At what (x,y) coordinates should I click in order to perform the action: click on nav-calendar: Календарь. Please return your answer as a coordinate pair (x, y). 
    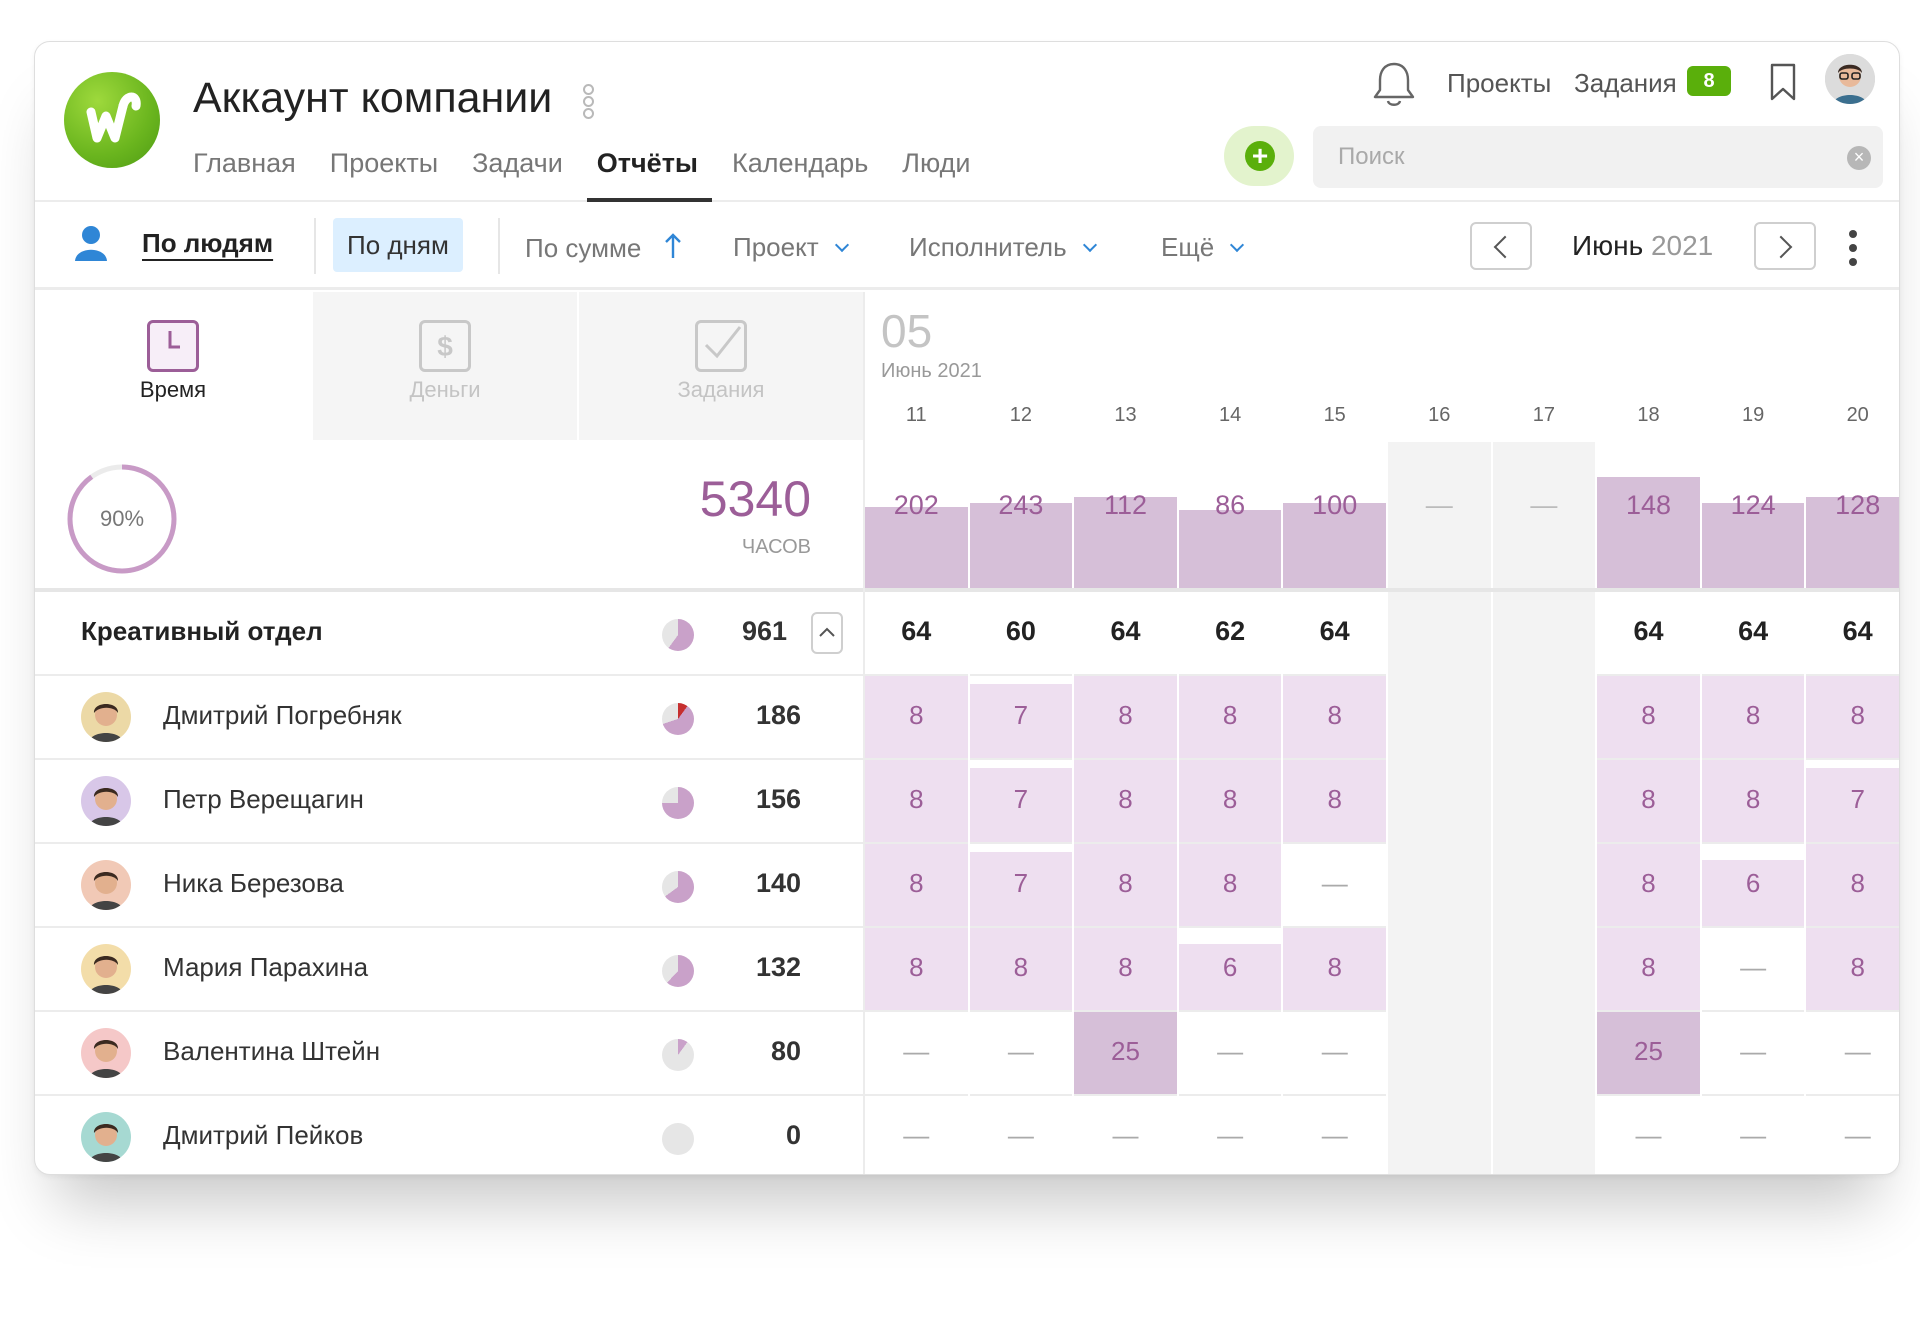
    Looking at the image, I should click on (800, 176).